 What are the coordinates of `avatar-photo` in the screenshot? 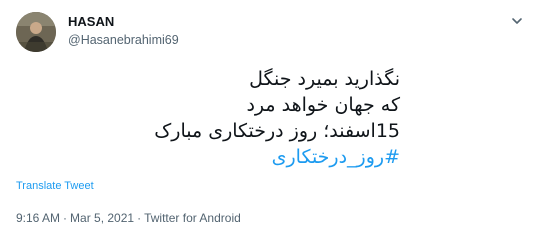 It's located at (36, 32).